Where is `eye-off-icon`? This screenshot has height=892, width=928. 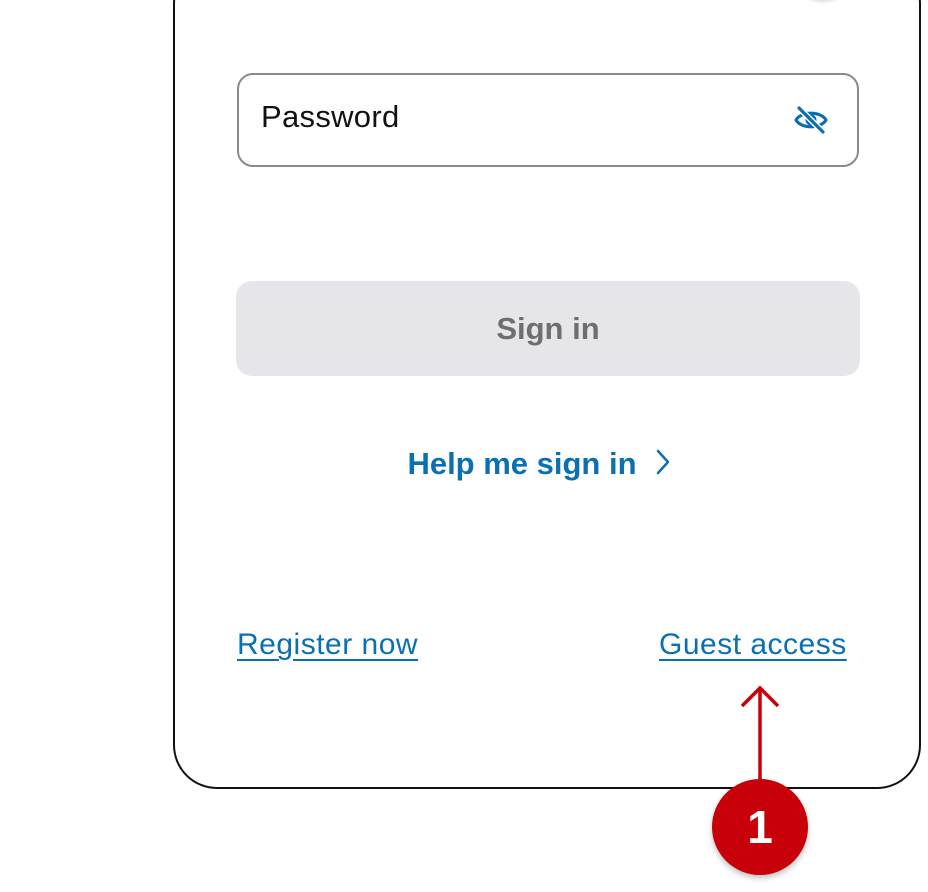 eye-off-icon is located at coordinates (811, 120).